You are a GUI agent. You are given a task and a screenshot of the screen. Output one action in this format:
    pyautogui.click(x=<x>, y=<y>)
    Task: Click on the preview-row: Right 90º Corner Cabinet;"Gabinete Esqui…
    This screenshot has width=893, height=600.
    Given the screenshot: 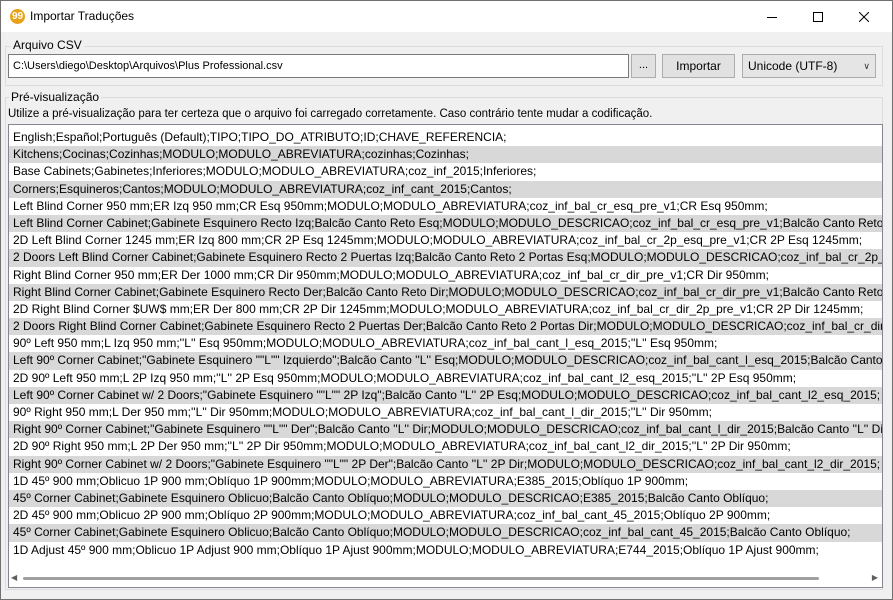 What is the action you would take?
    pyautogui.click(x=445, y=430)
    